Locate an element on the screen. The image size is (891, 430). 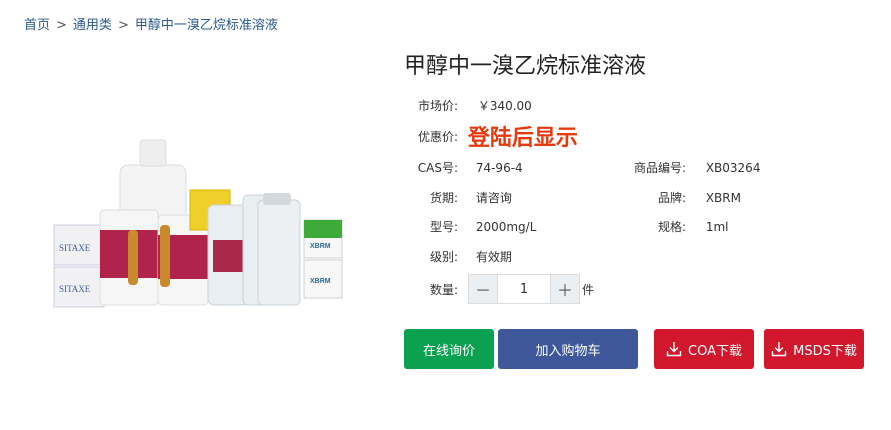
code-label: 商品编号: is located at coordinates (659, 168).